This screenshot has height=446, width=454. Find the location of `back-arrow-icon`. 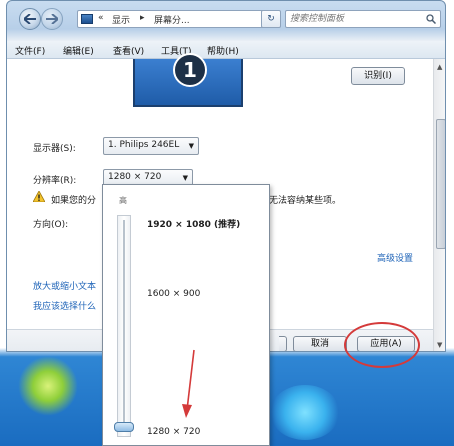

back-arrow-icon is located at coordinates (30, 19).